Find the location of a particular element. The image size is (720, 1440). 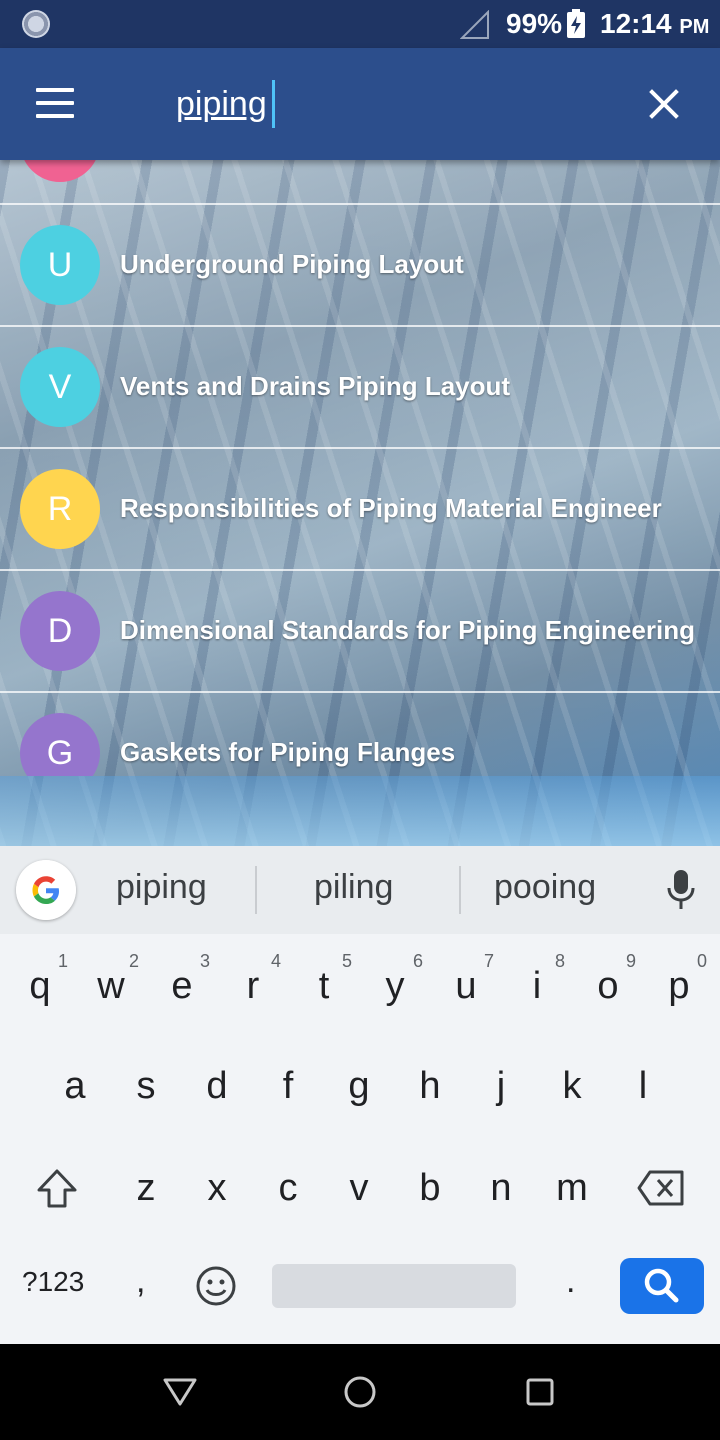

key-t: t5 is located at coordinates (324, 986).